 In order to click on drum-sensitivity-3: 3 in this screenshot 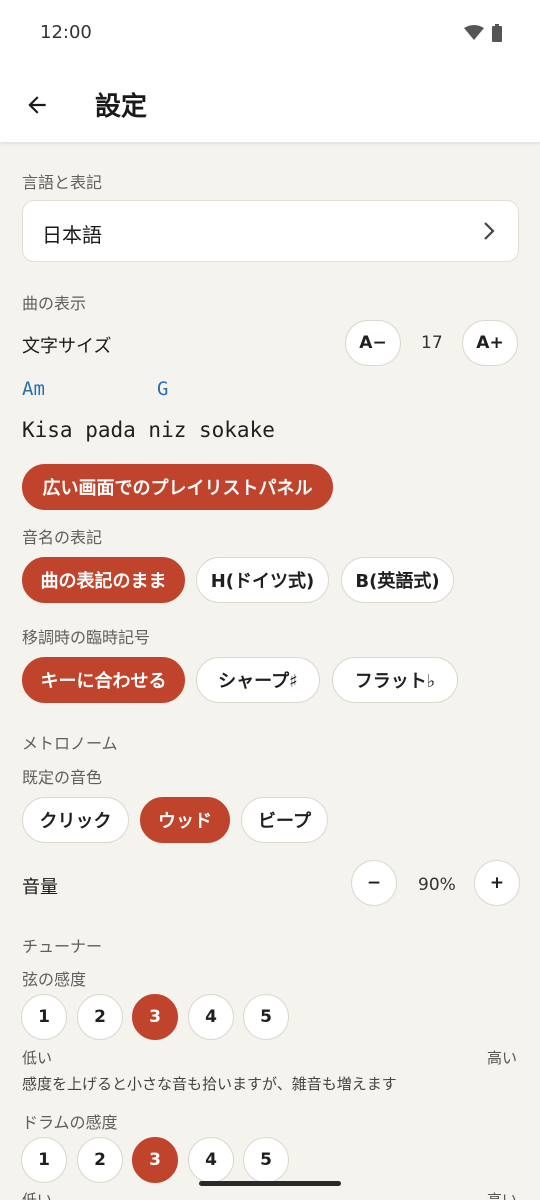, I will do `click(155, 1160)`.